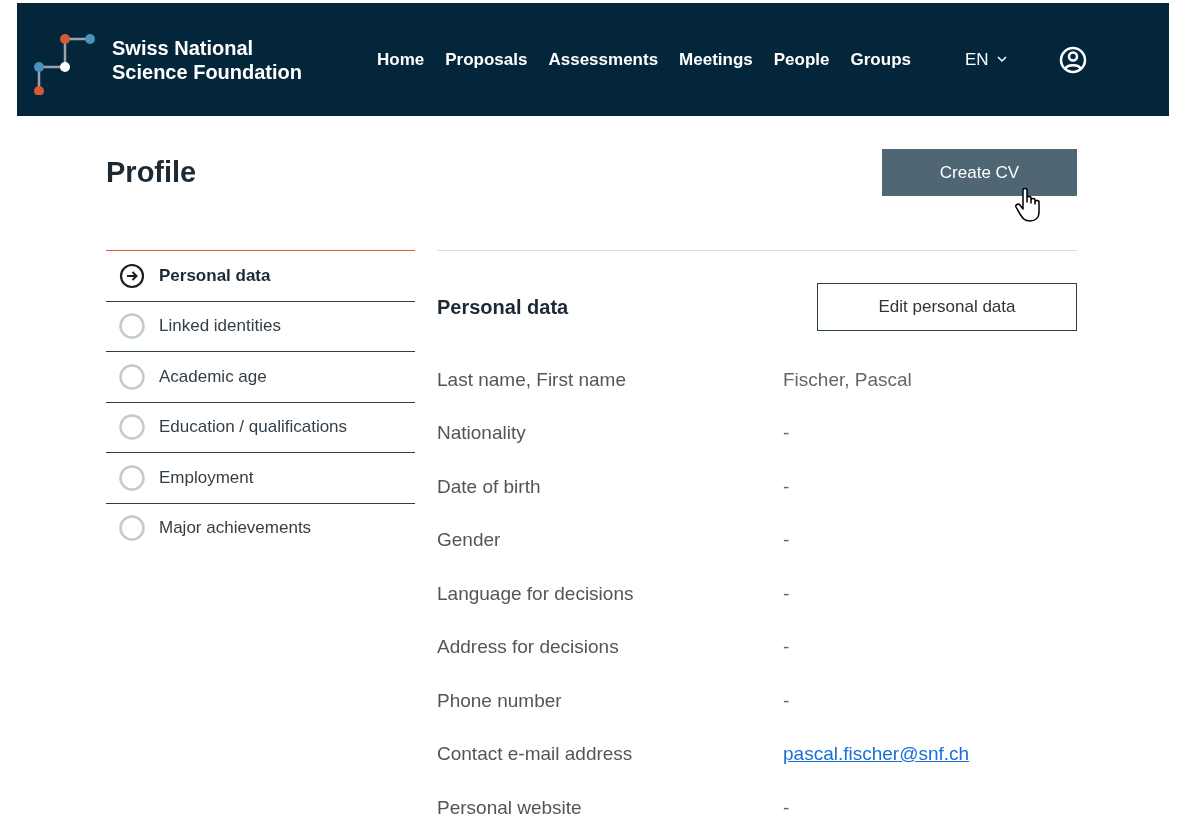 This screenshot has height=816, width=1179. Describe the element at coordinates (603, 59) in the screenshot. I see `nav-link: Assessments` at that location.